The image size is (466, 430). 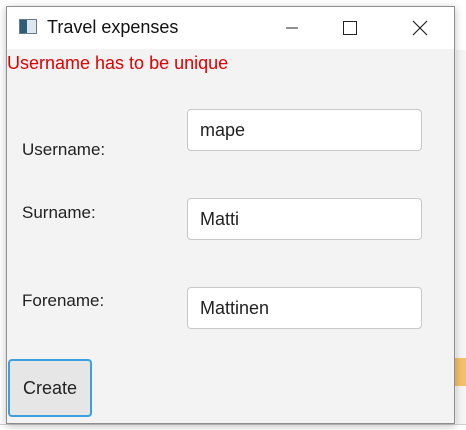 I want to click on forename-label: Forename:, so click(x=63, y=300).